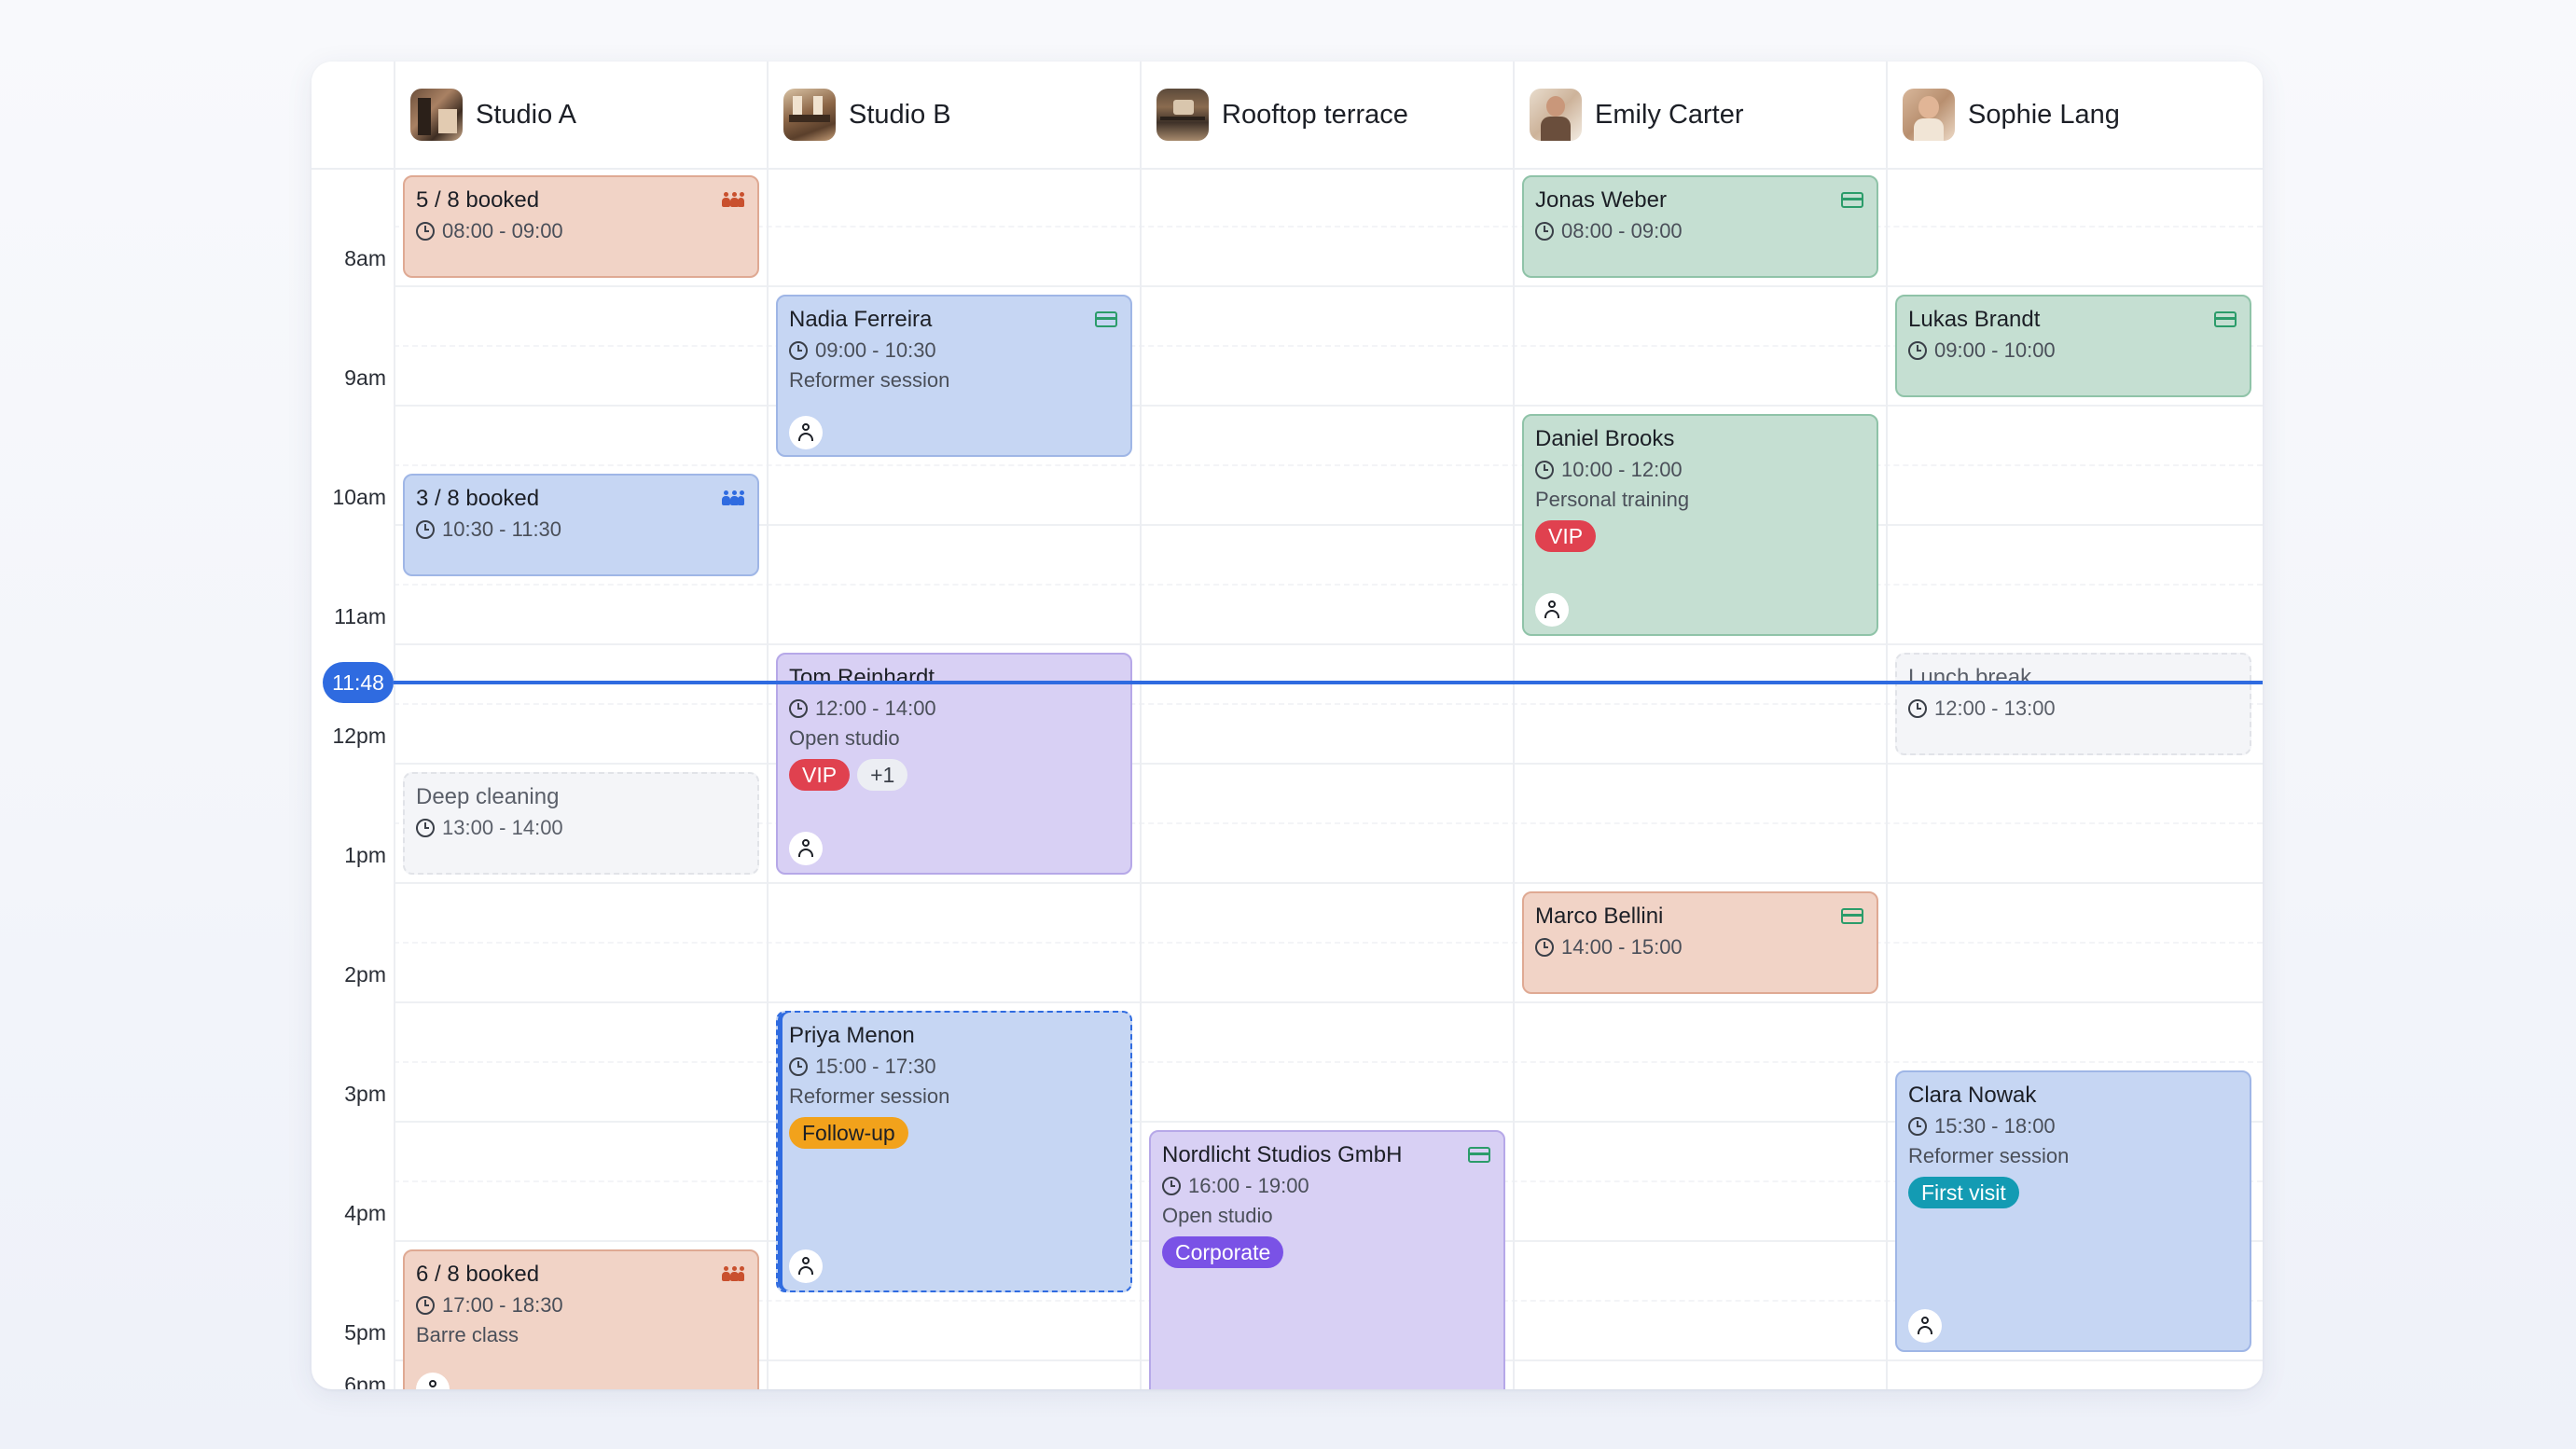 This screenshot has height=1449, width=2576. What do you see at coordinates (365, 974) in the screenshot?
I see `time-label: 2pm` at bounding box center [365, 974].